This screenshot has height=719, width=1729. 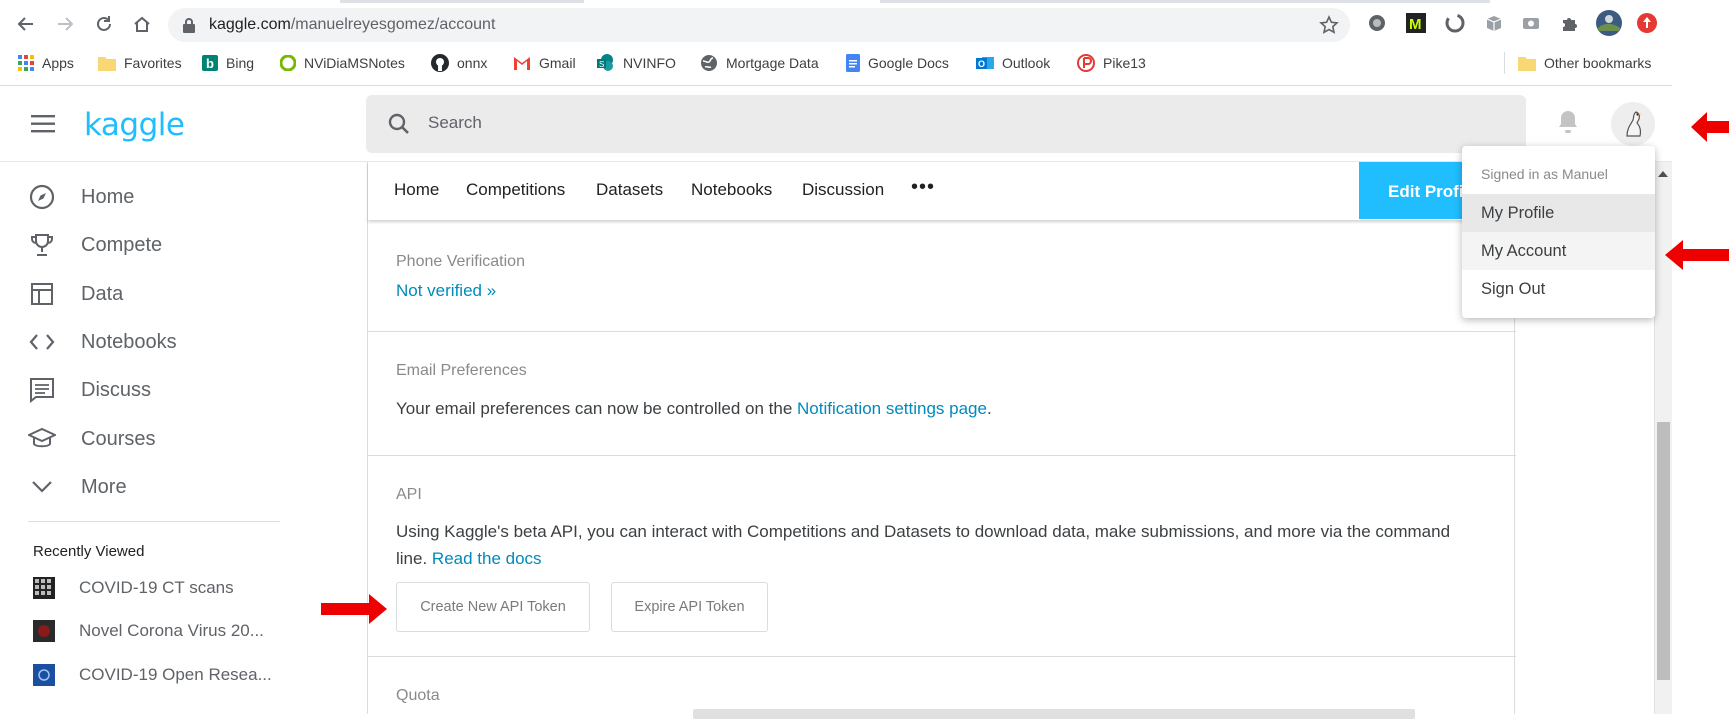 I want to click on bookmark-label: onnx, so click(x=472, y=63).